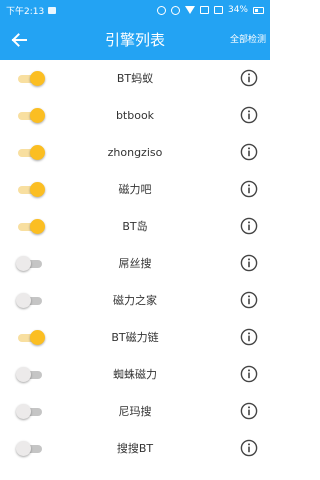  I want to click on engine-row: 屌丝搜, so click(135, 263).